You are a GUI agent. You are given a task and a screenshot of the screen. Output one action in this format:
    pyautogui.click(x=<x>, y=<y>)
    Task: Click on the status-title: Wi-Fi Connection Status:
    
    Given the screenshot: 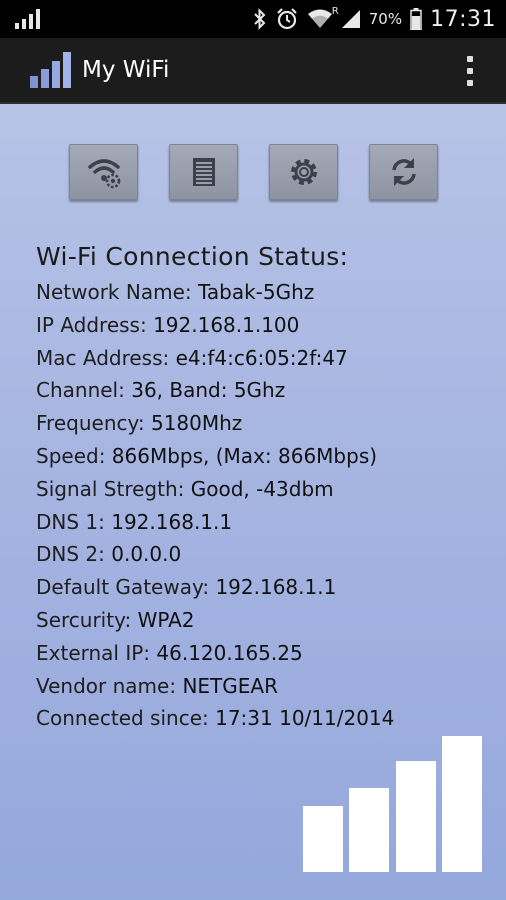 What is the action you would take?
    pyautogui.click(x=192, y=256)
    